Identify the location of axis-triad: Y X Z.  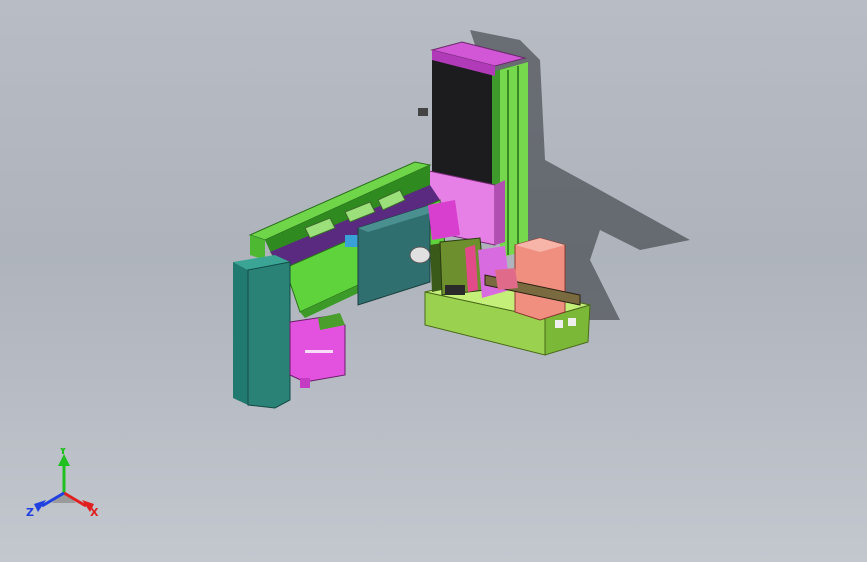
(62, 483).